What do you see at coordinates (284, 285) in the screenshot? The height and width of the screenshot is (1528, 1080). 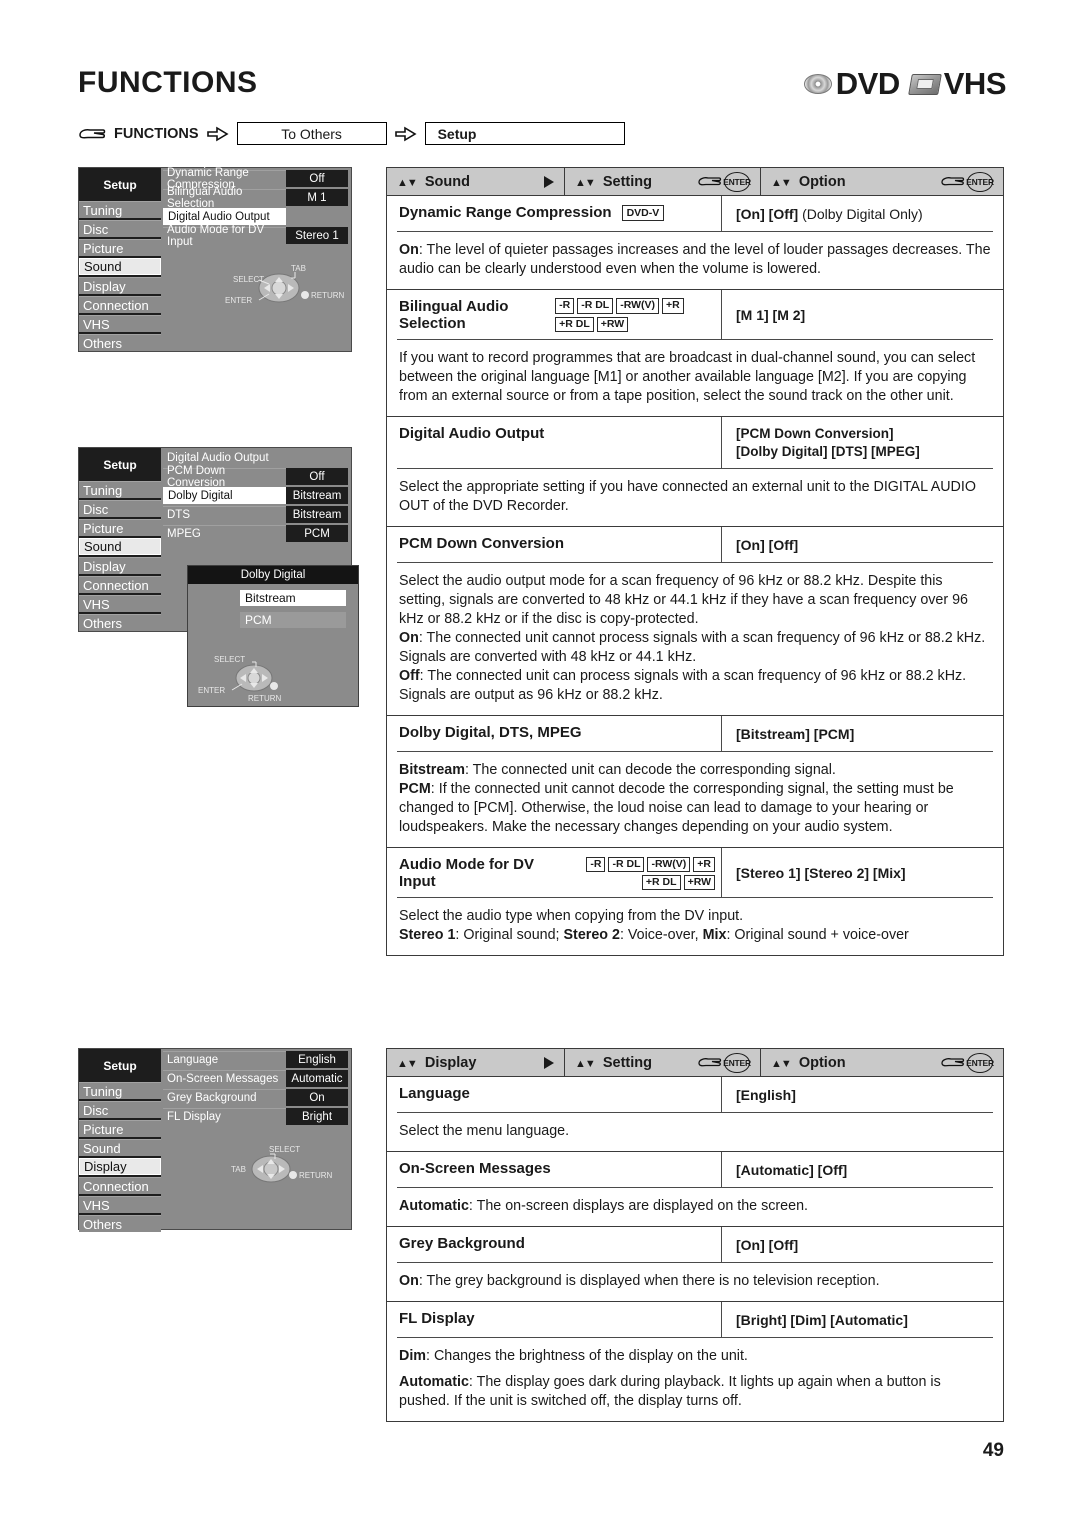 I see `osd-sound-navpad: SELECT TAB ENTER RETURN` at bounding box center [284, 285].